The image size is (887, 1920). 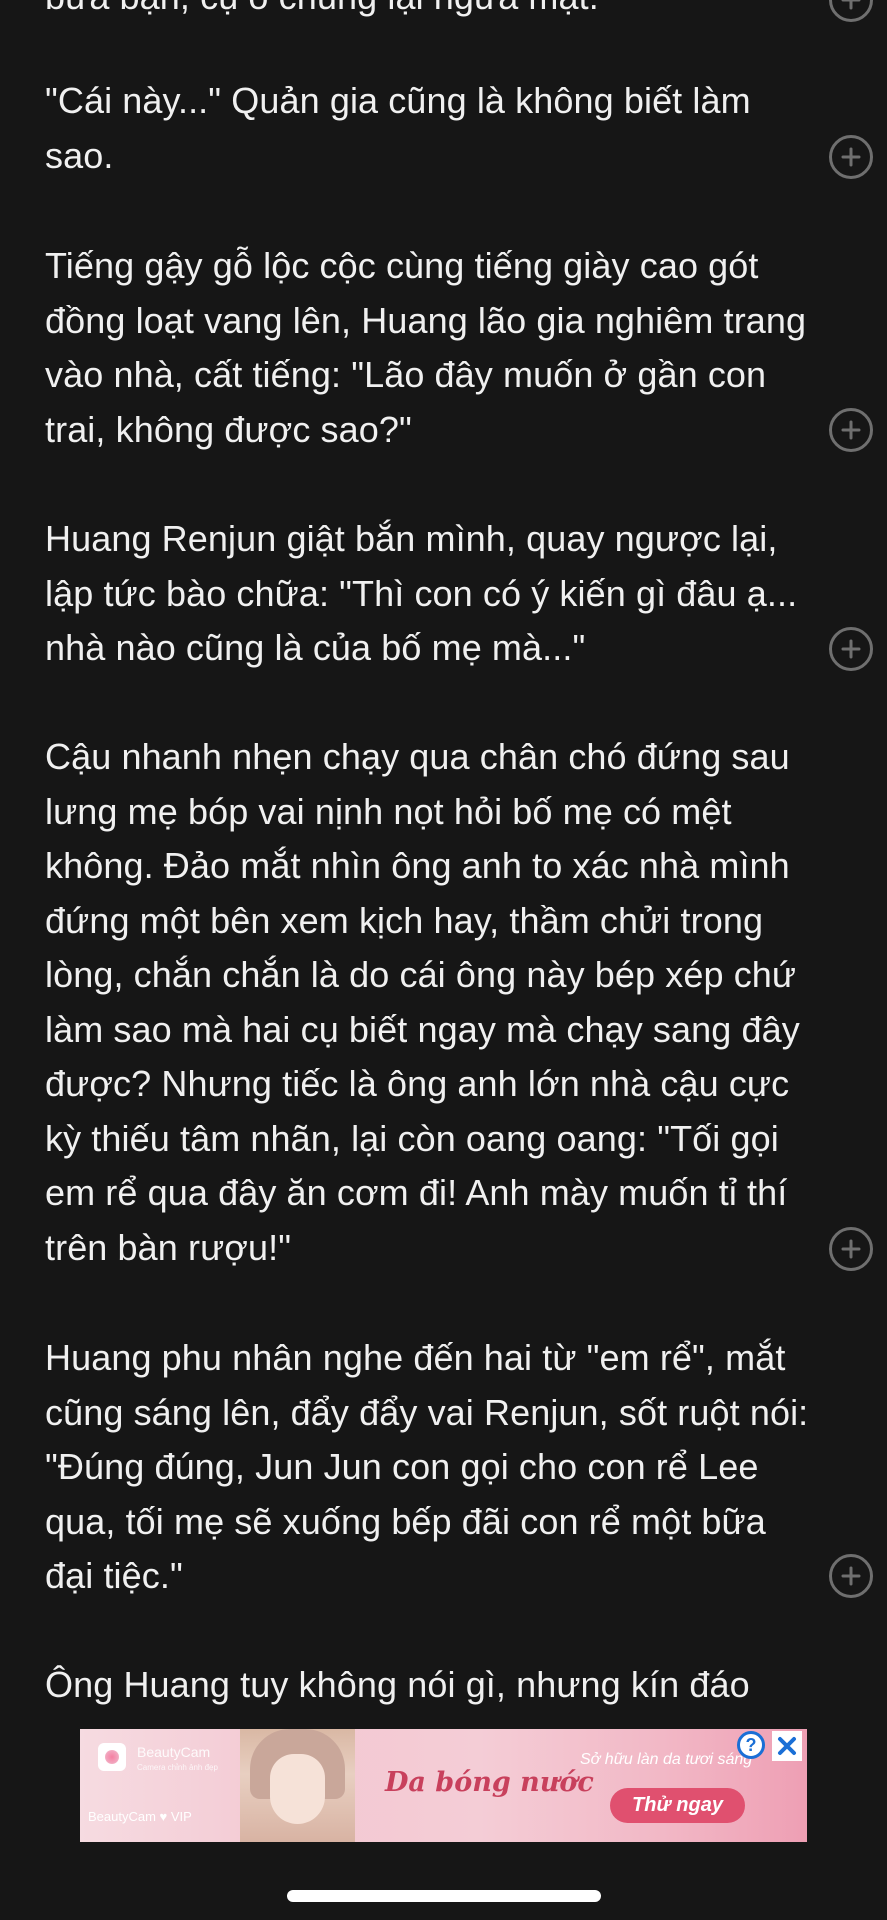 I want to click on ad-model-image, so click(x=297, y=1785).